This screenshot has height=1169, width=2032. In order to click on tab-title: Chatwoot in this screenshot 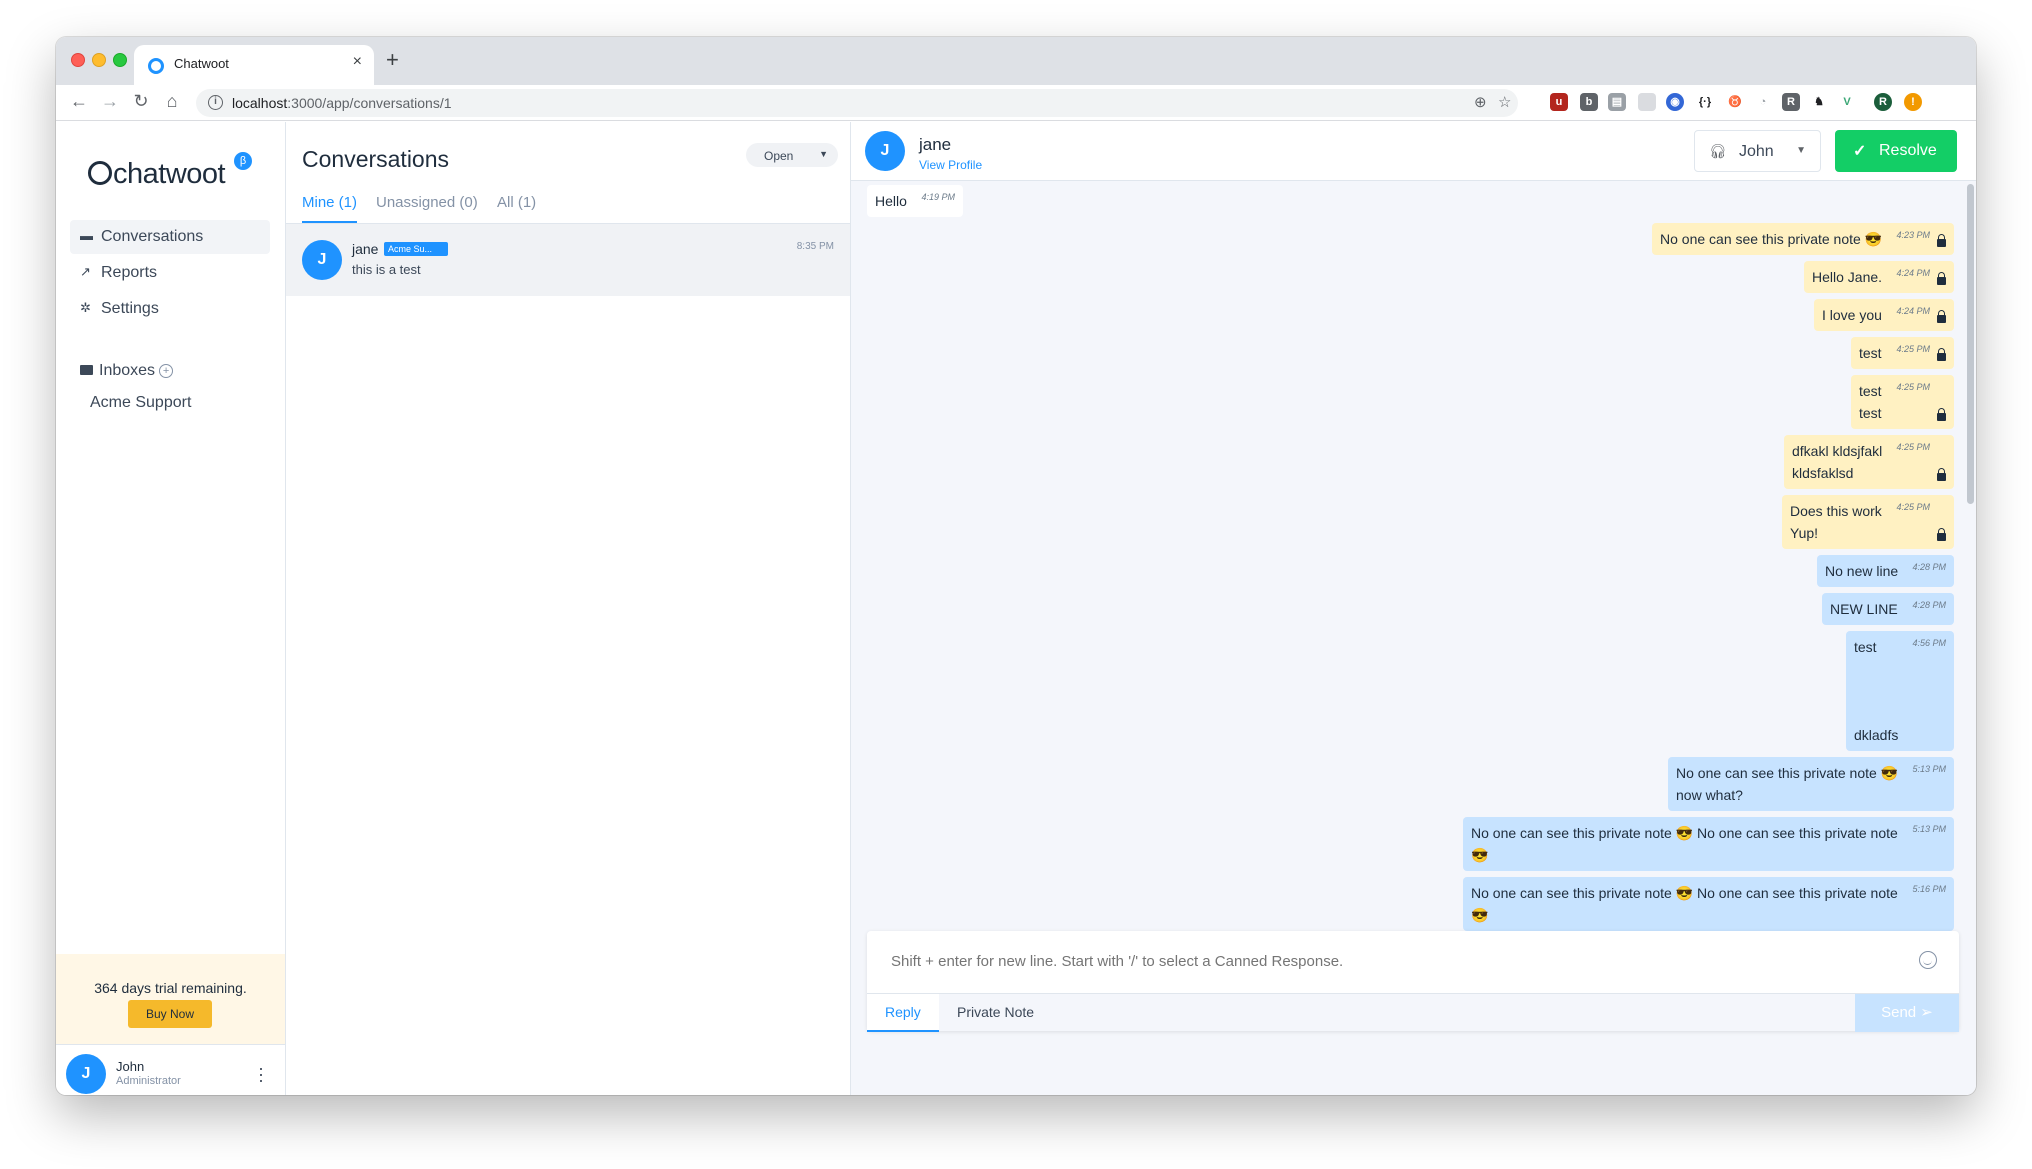, I will do `click(201, 63)`.